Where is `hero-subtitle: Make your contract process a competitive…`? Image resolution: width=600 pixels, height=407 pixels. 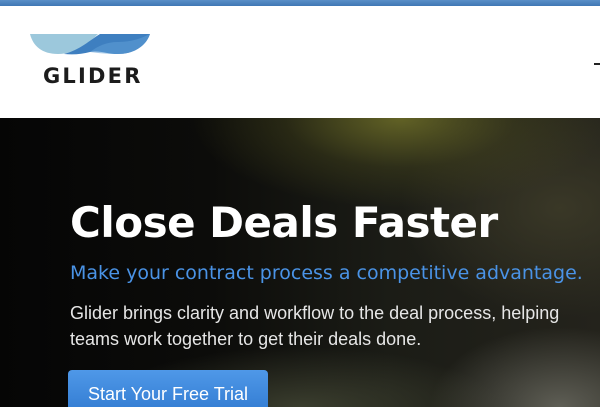 hero-subtitle: Make your contract process a competitive… is located at coordinates (326, 273).